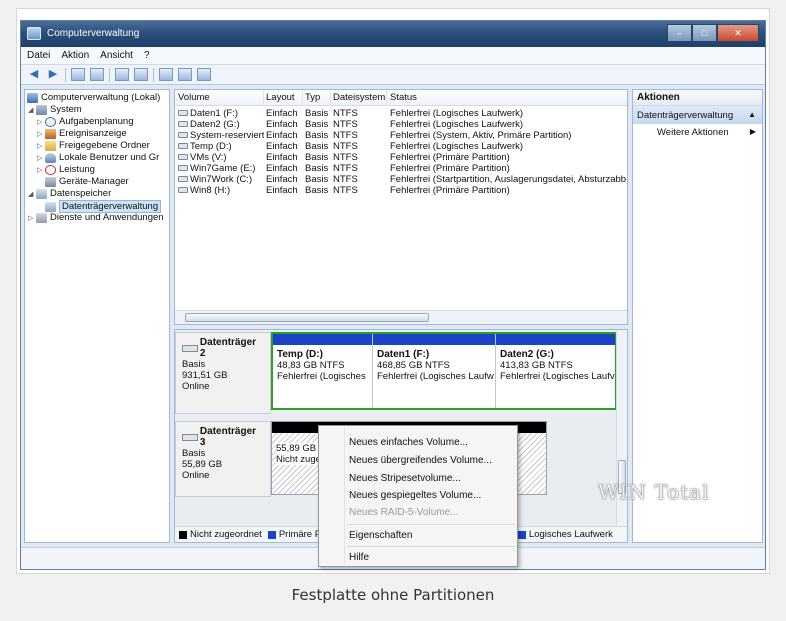 Image resolution: width=786 pixels, height=621 pixels. I want to click on properties-icon, so click(141, 74).